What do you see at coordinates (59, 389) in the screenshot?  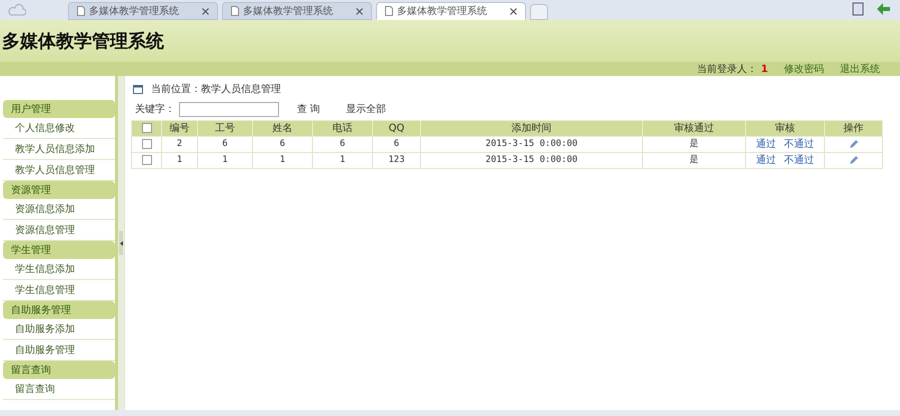 I see `sidebar-item: 留言查询` at bounding box center [59, 389].